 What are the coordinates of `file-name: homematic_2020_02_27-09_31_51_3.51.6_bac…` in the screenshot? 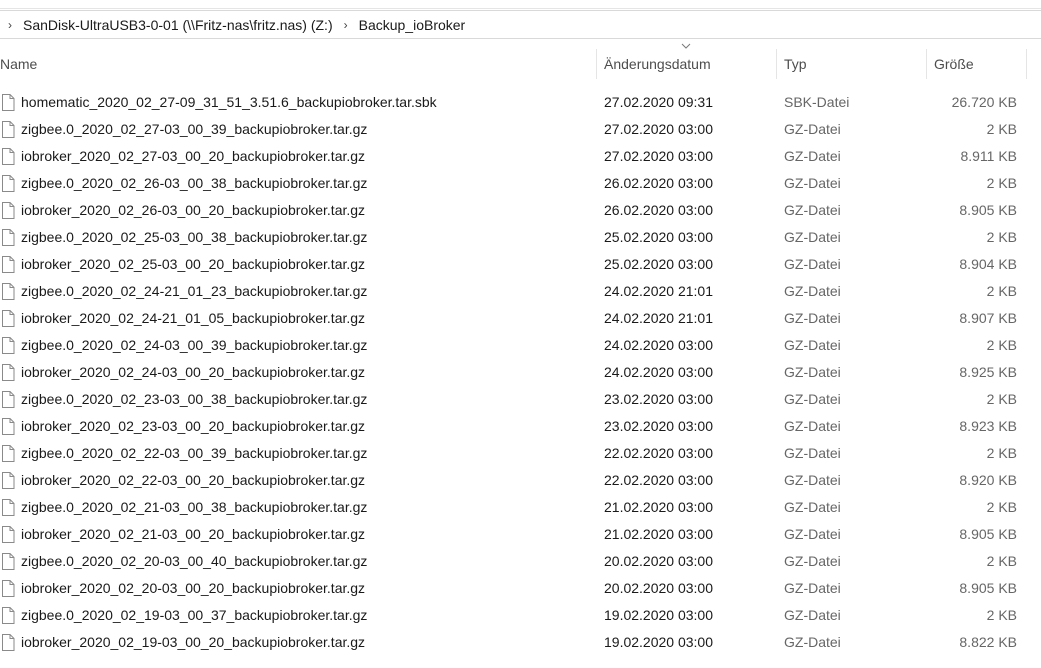 It's located at (229, 102).